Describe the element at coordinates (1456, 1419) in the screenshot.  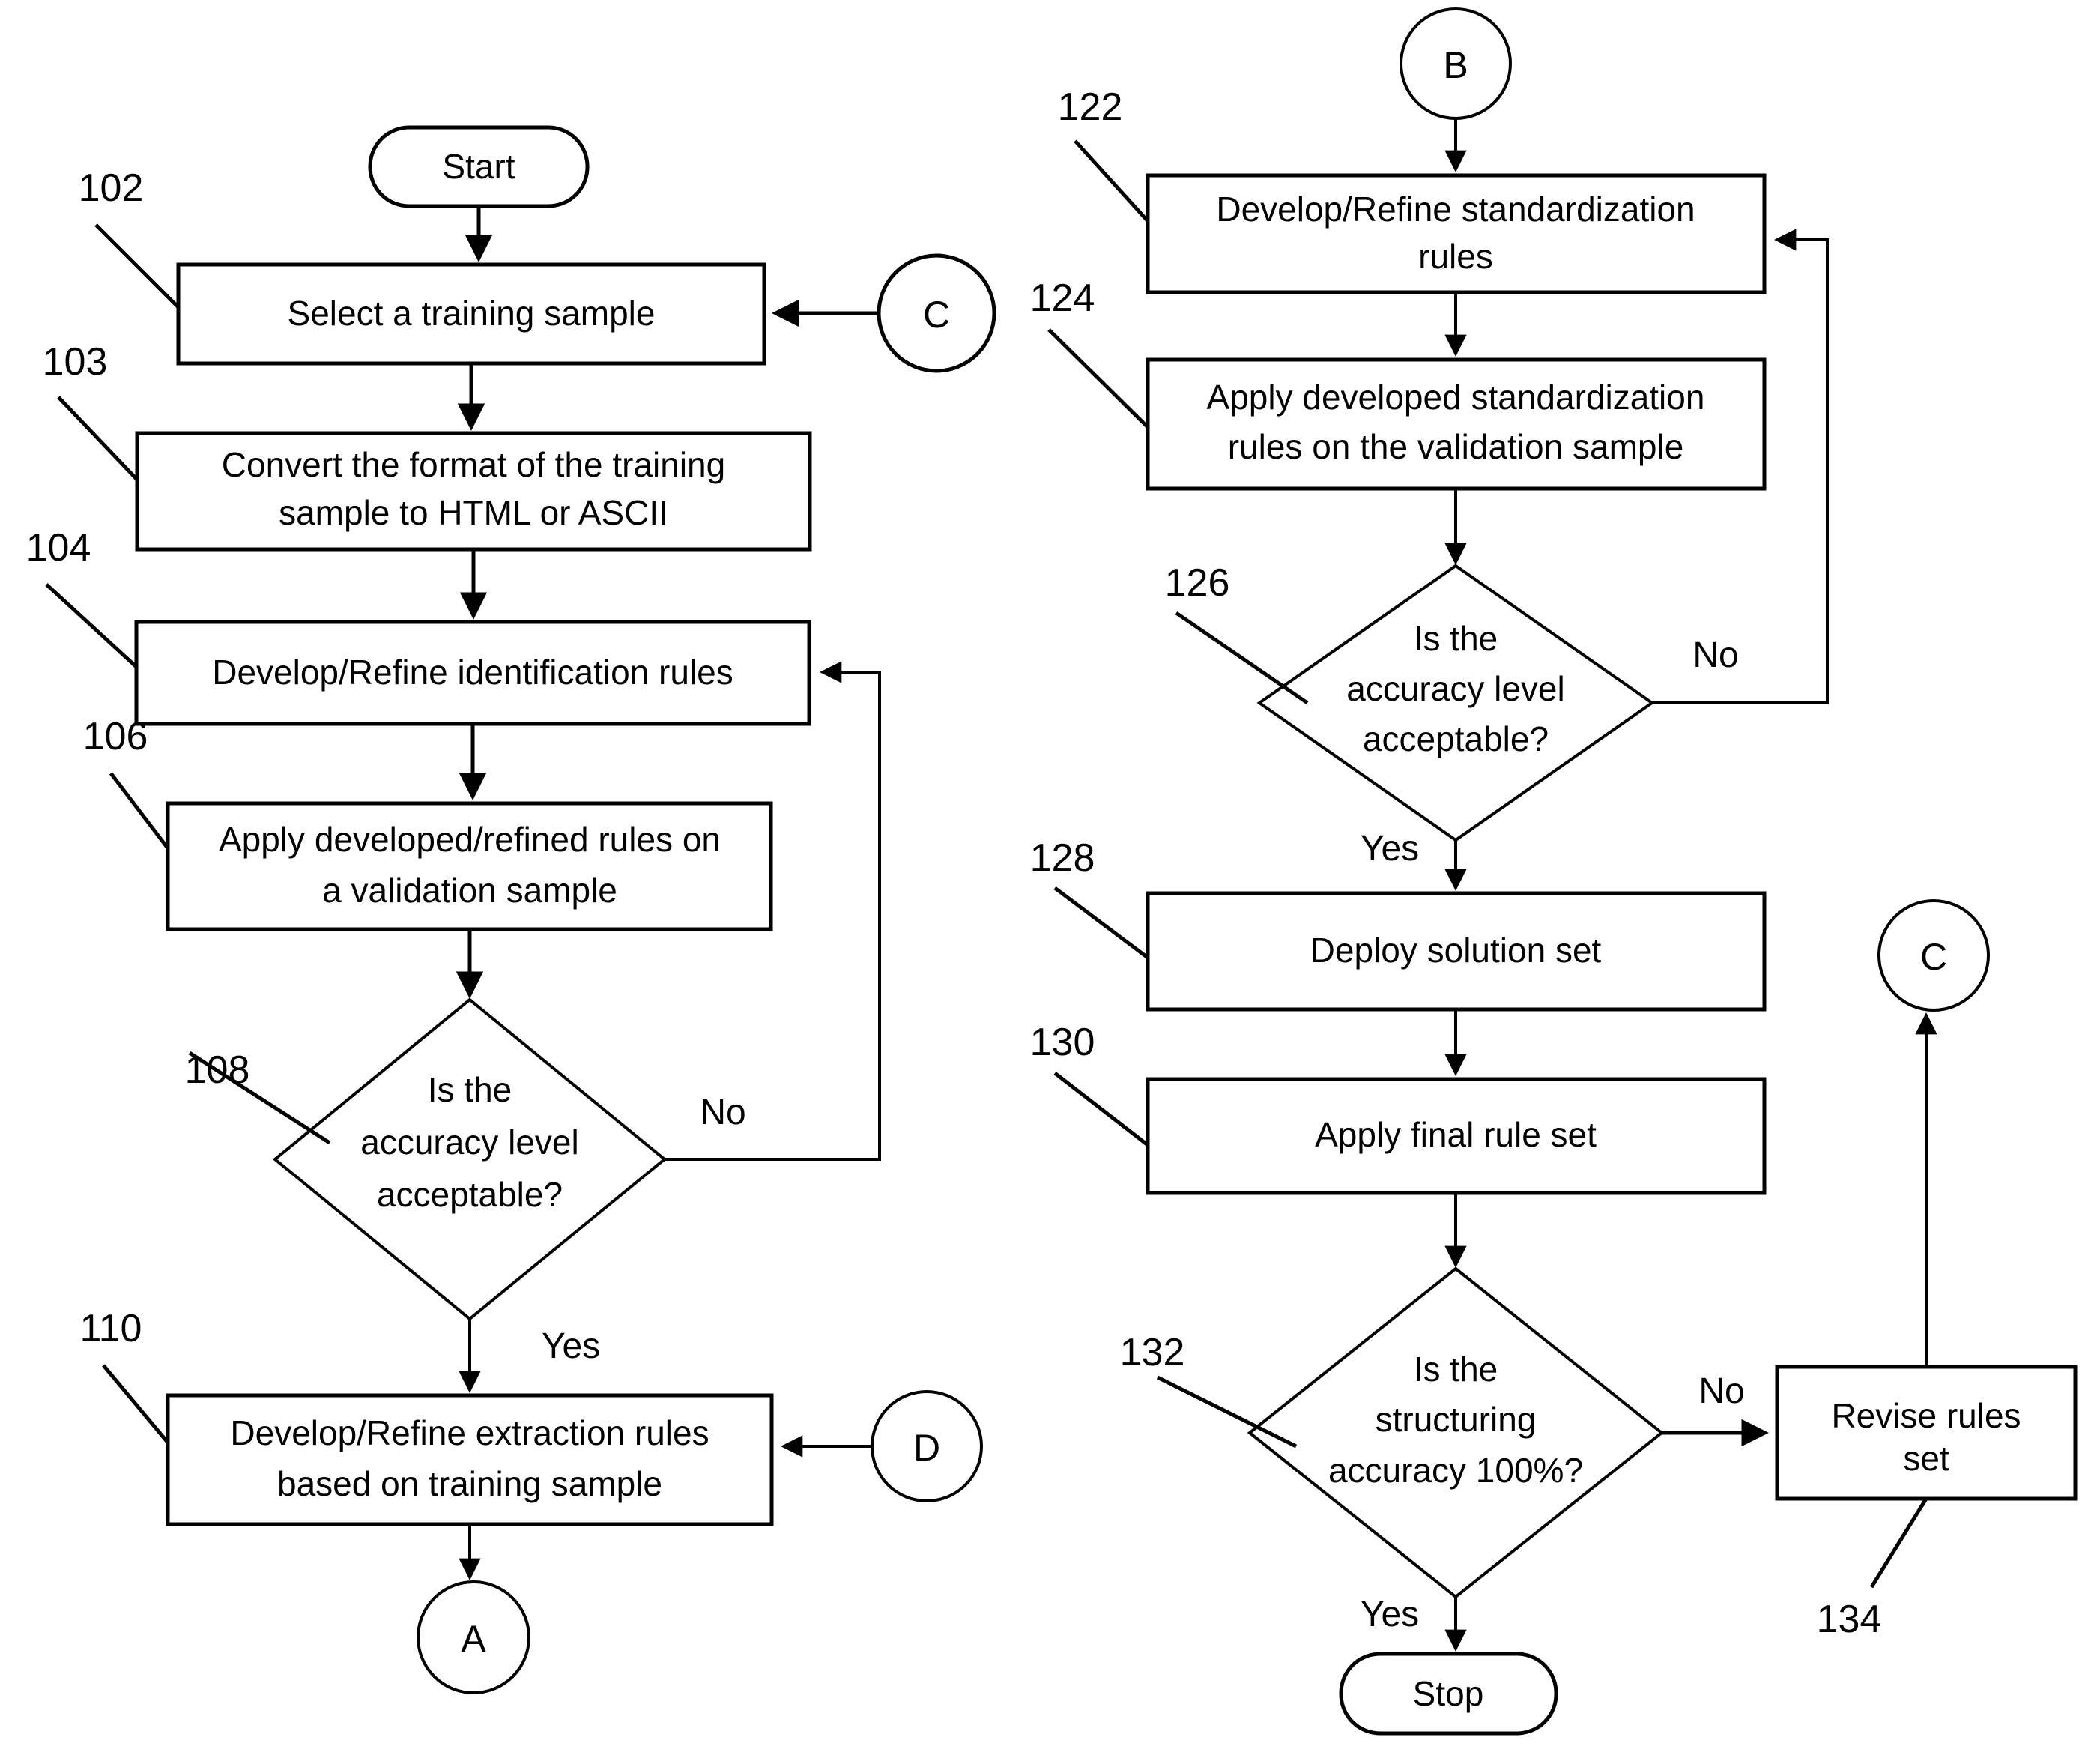
I see `node-132-label-line2: structuring` at that location.